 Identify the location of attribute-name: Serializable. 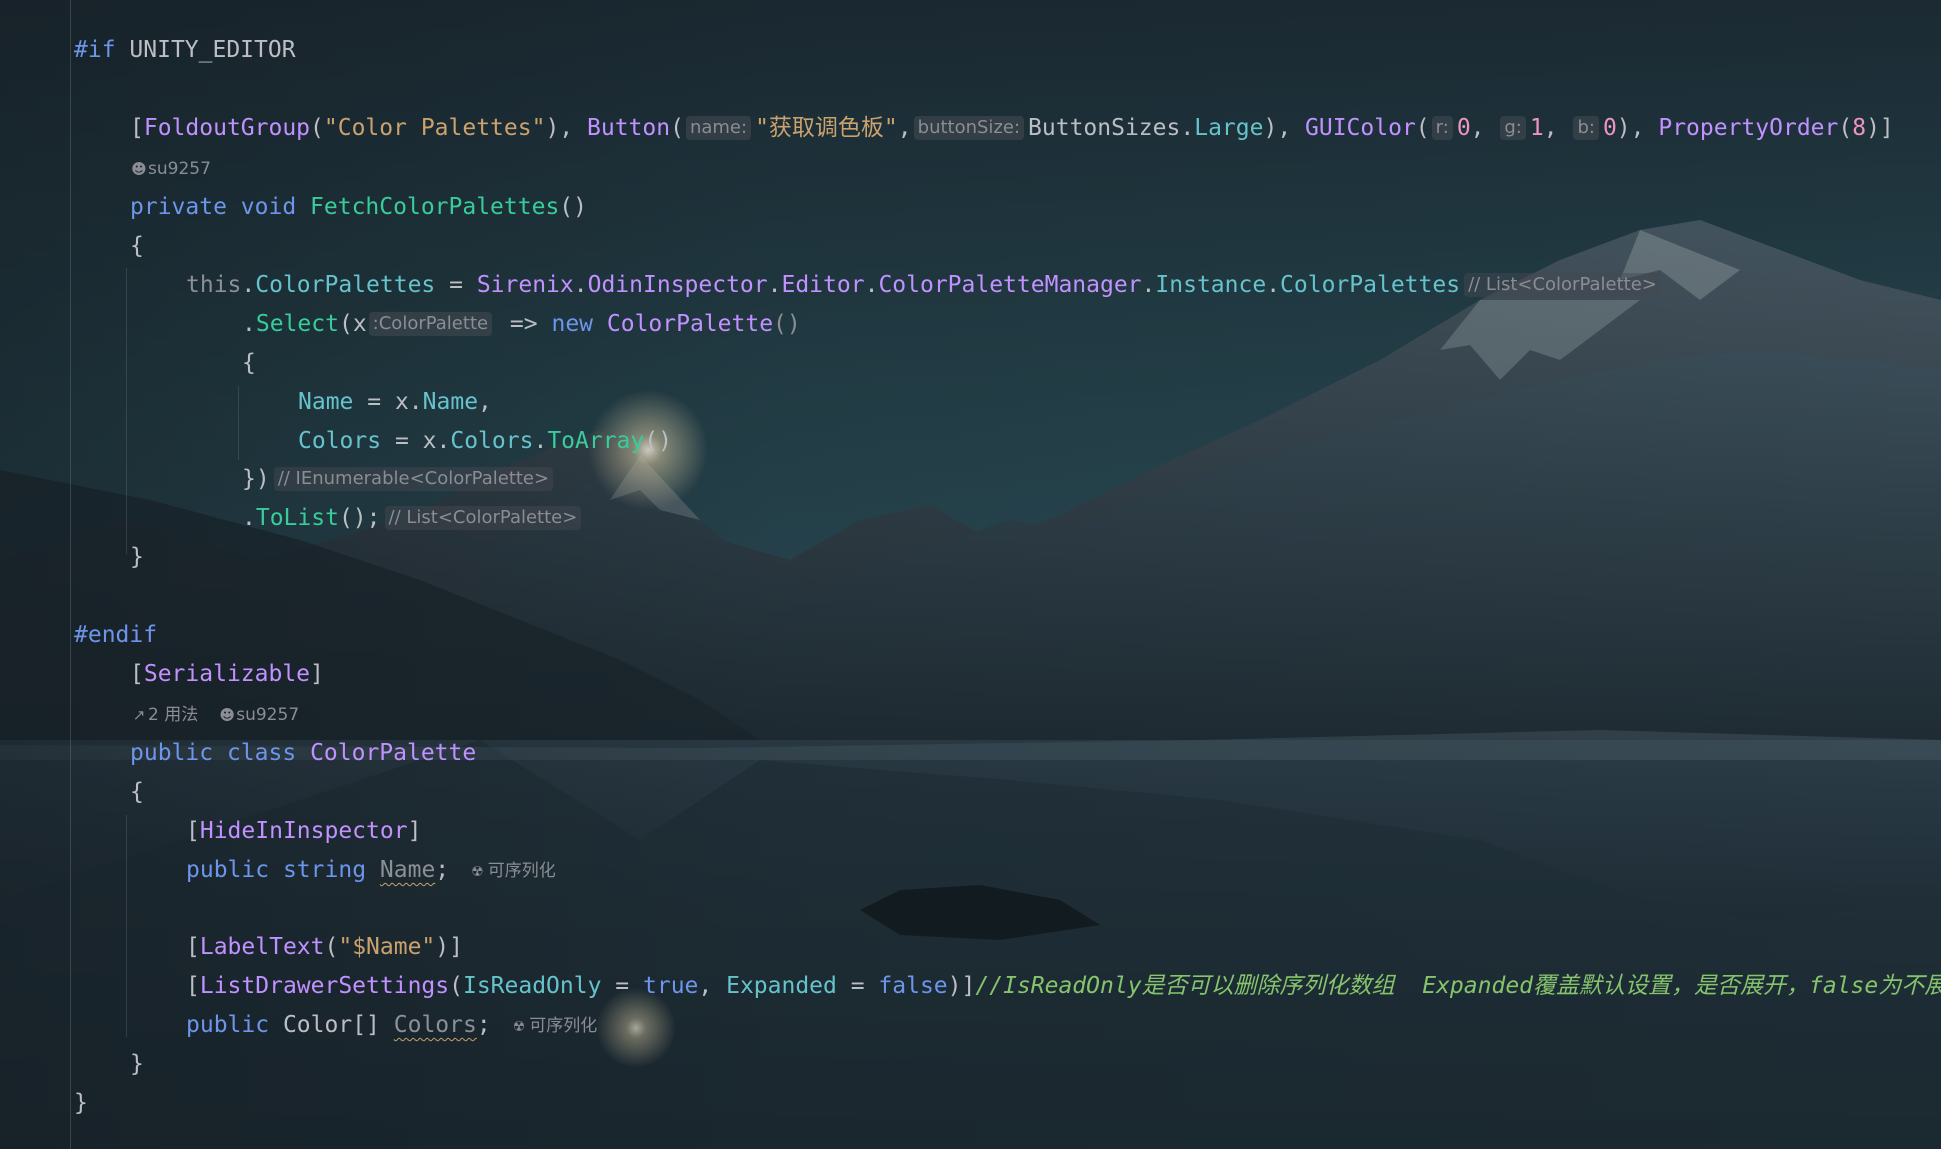
(227, 674).